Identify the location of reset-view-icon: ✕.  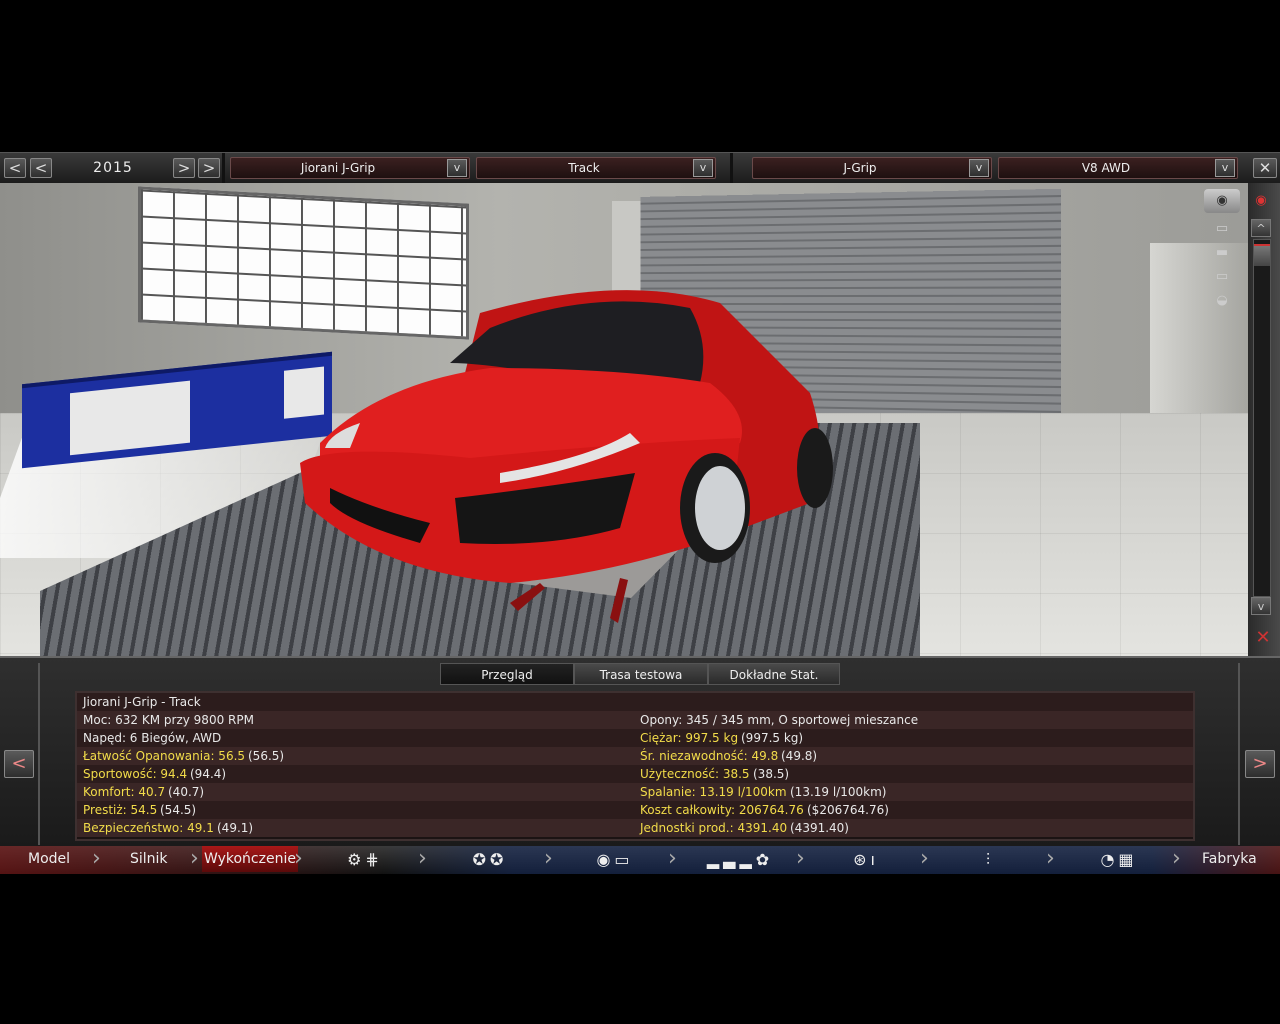
(1263, 639).